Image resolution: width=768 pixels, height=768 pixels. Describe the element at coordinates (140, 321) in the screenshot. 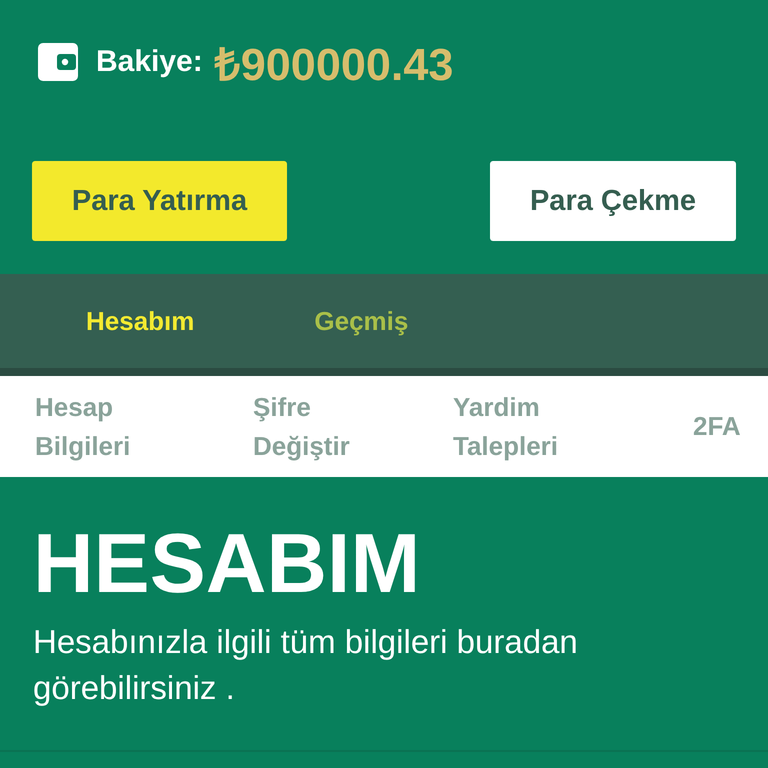

I see `tab: Hesabım` at that location.